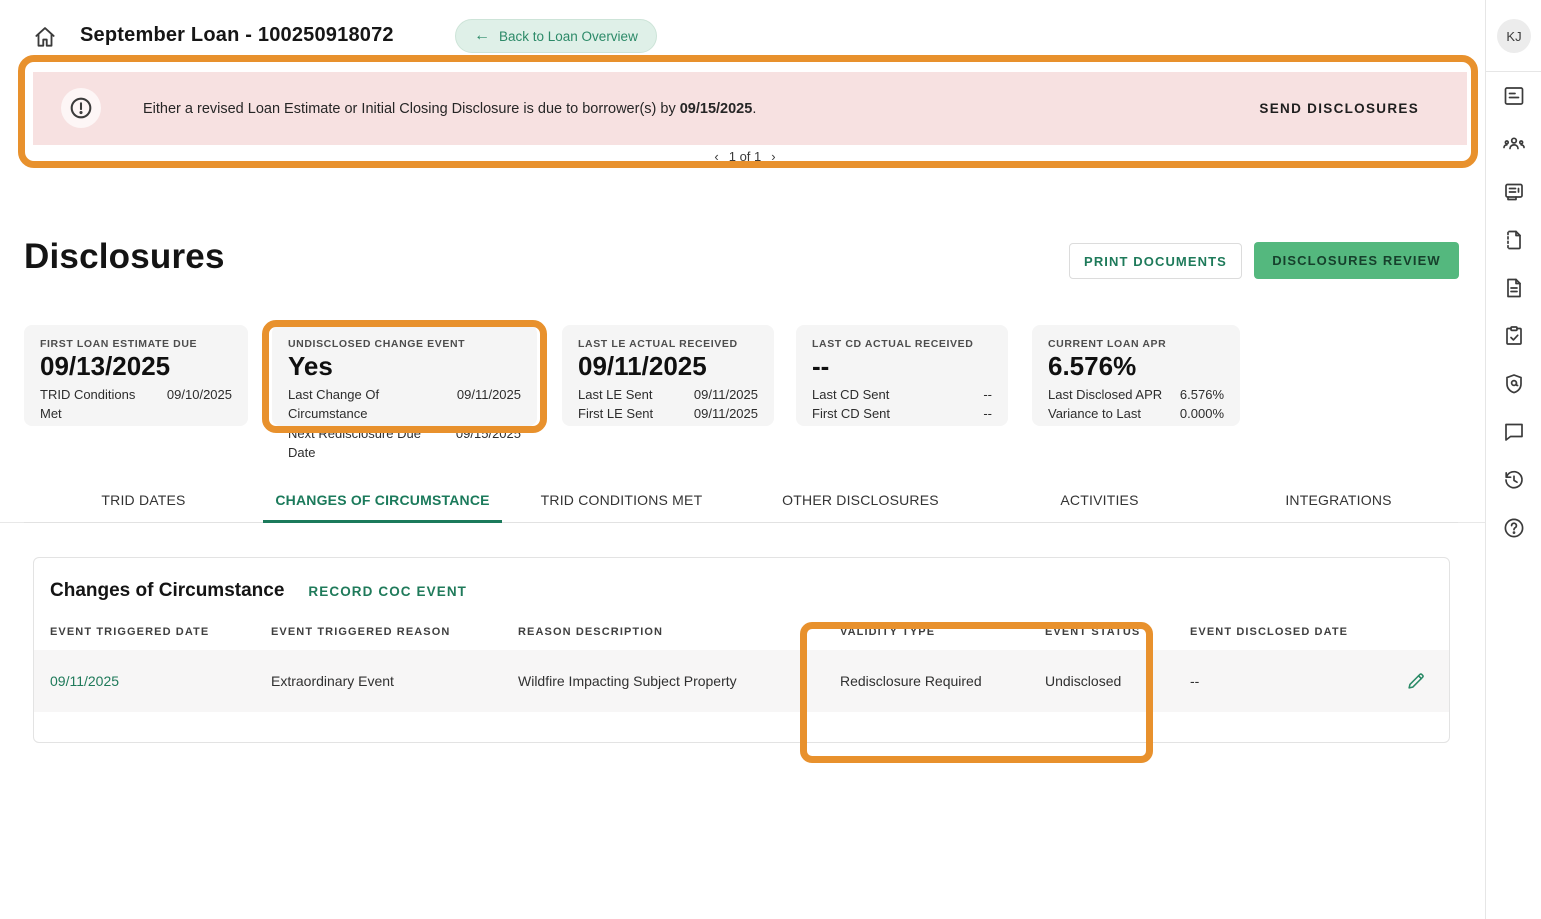  I want to click on pagination-next-icon: ›, so click(773, 156).